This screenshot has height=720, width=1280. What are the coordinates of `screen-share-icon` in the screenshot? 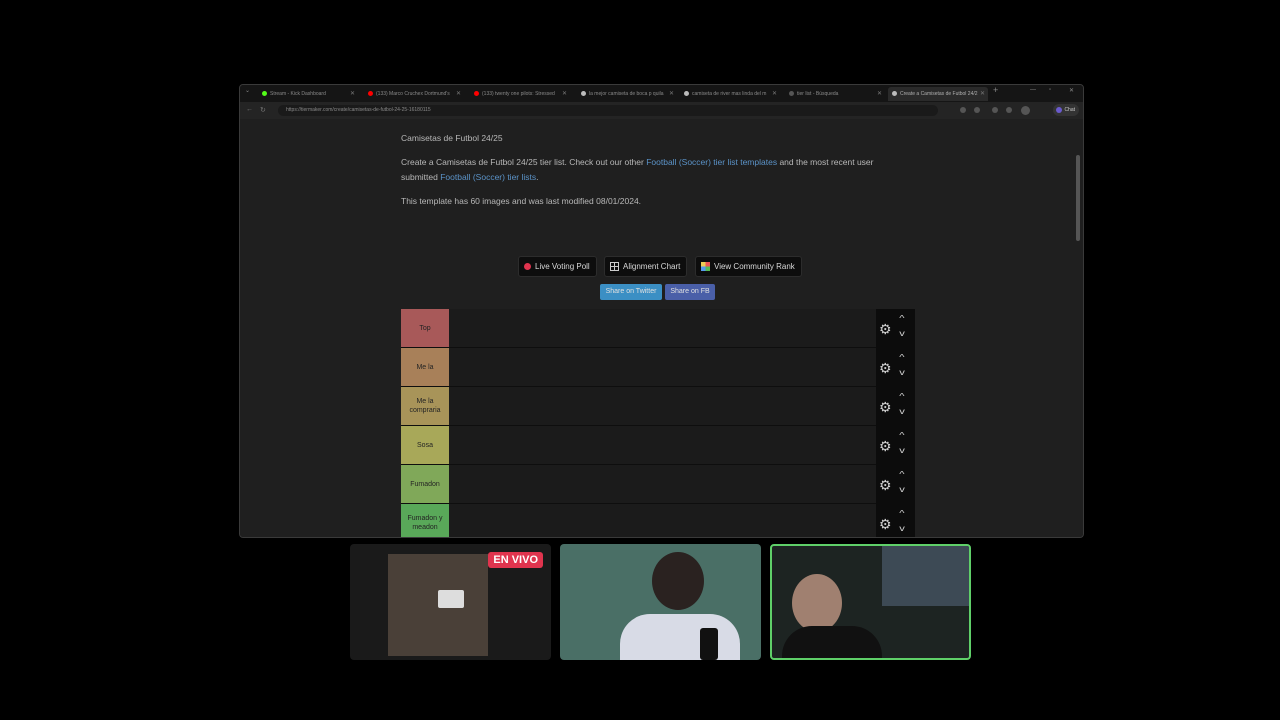 It's located at (451, 599).